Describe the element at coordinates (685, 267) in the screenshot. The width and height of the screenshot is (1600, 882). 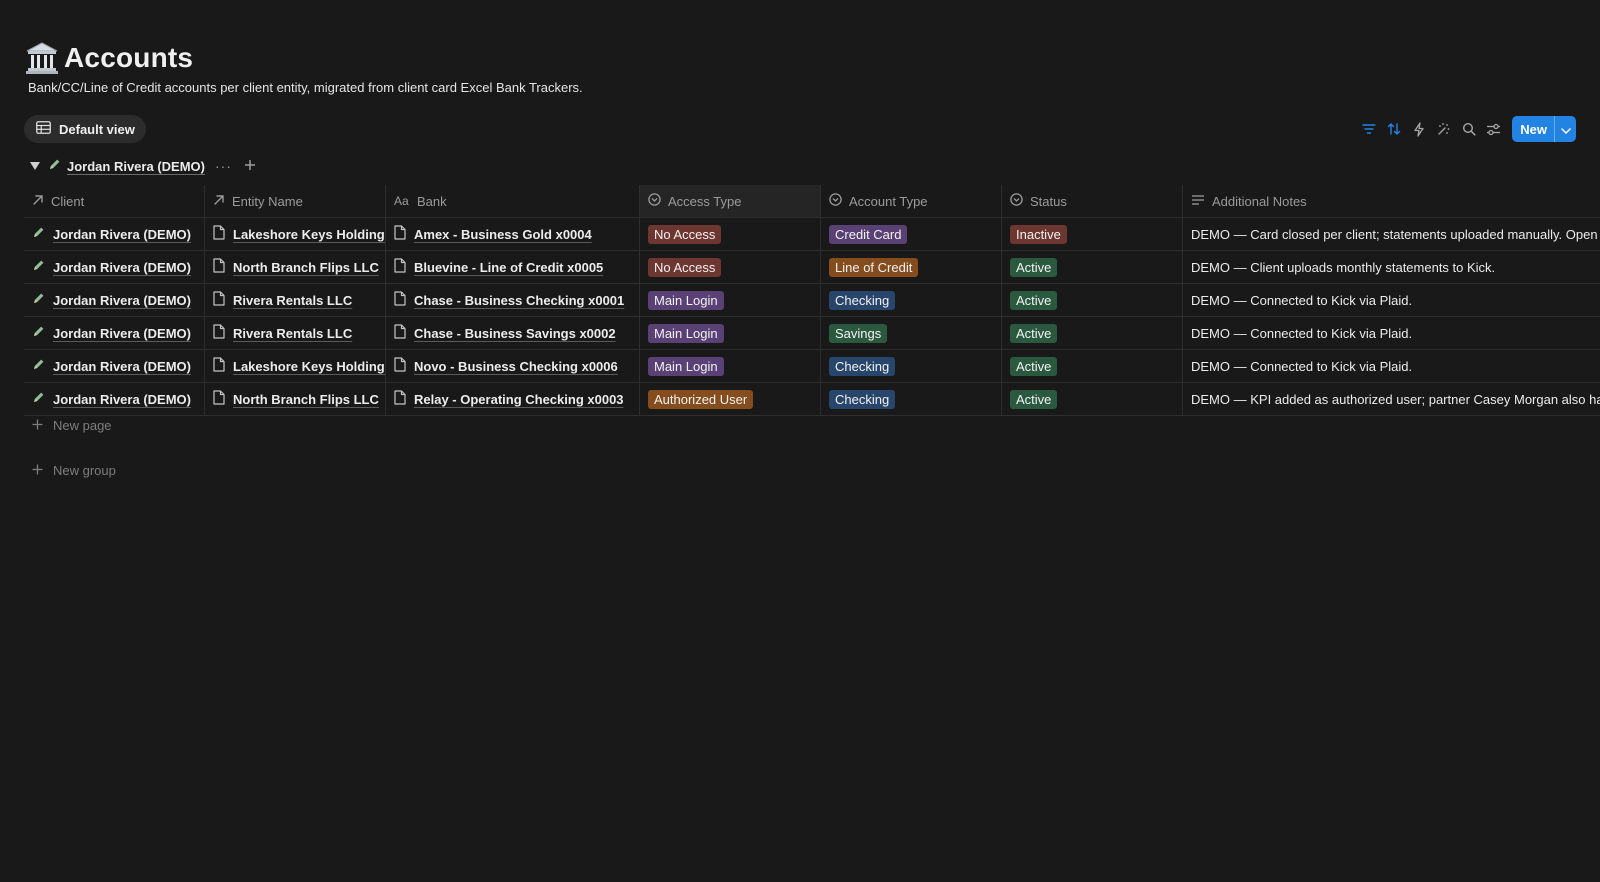
I see `access-type-tag: No Access` at that location.